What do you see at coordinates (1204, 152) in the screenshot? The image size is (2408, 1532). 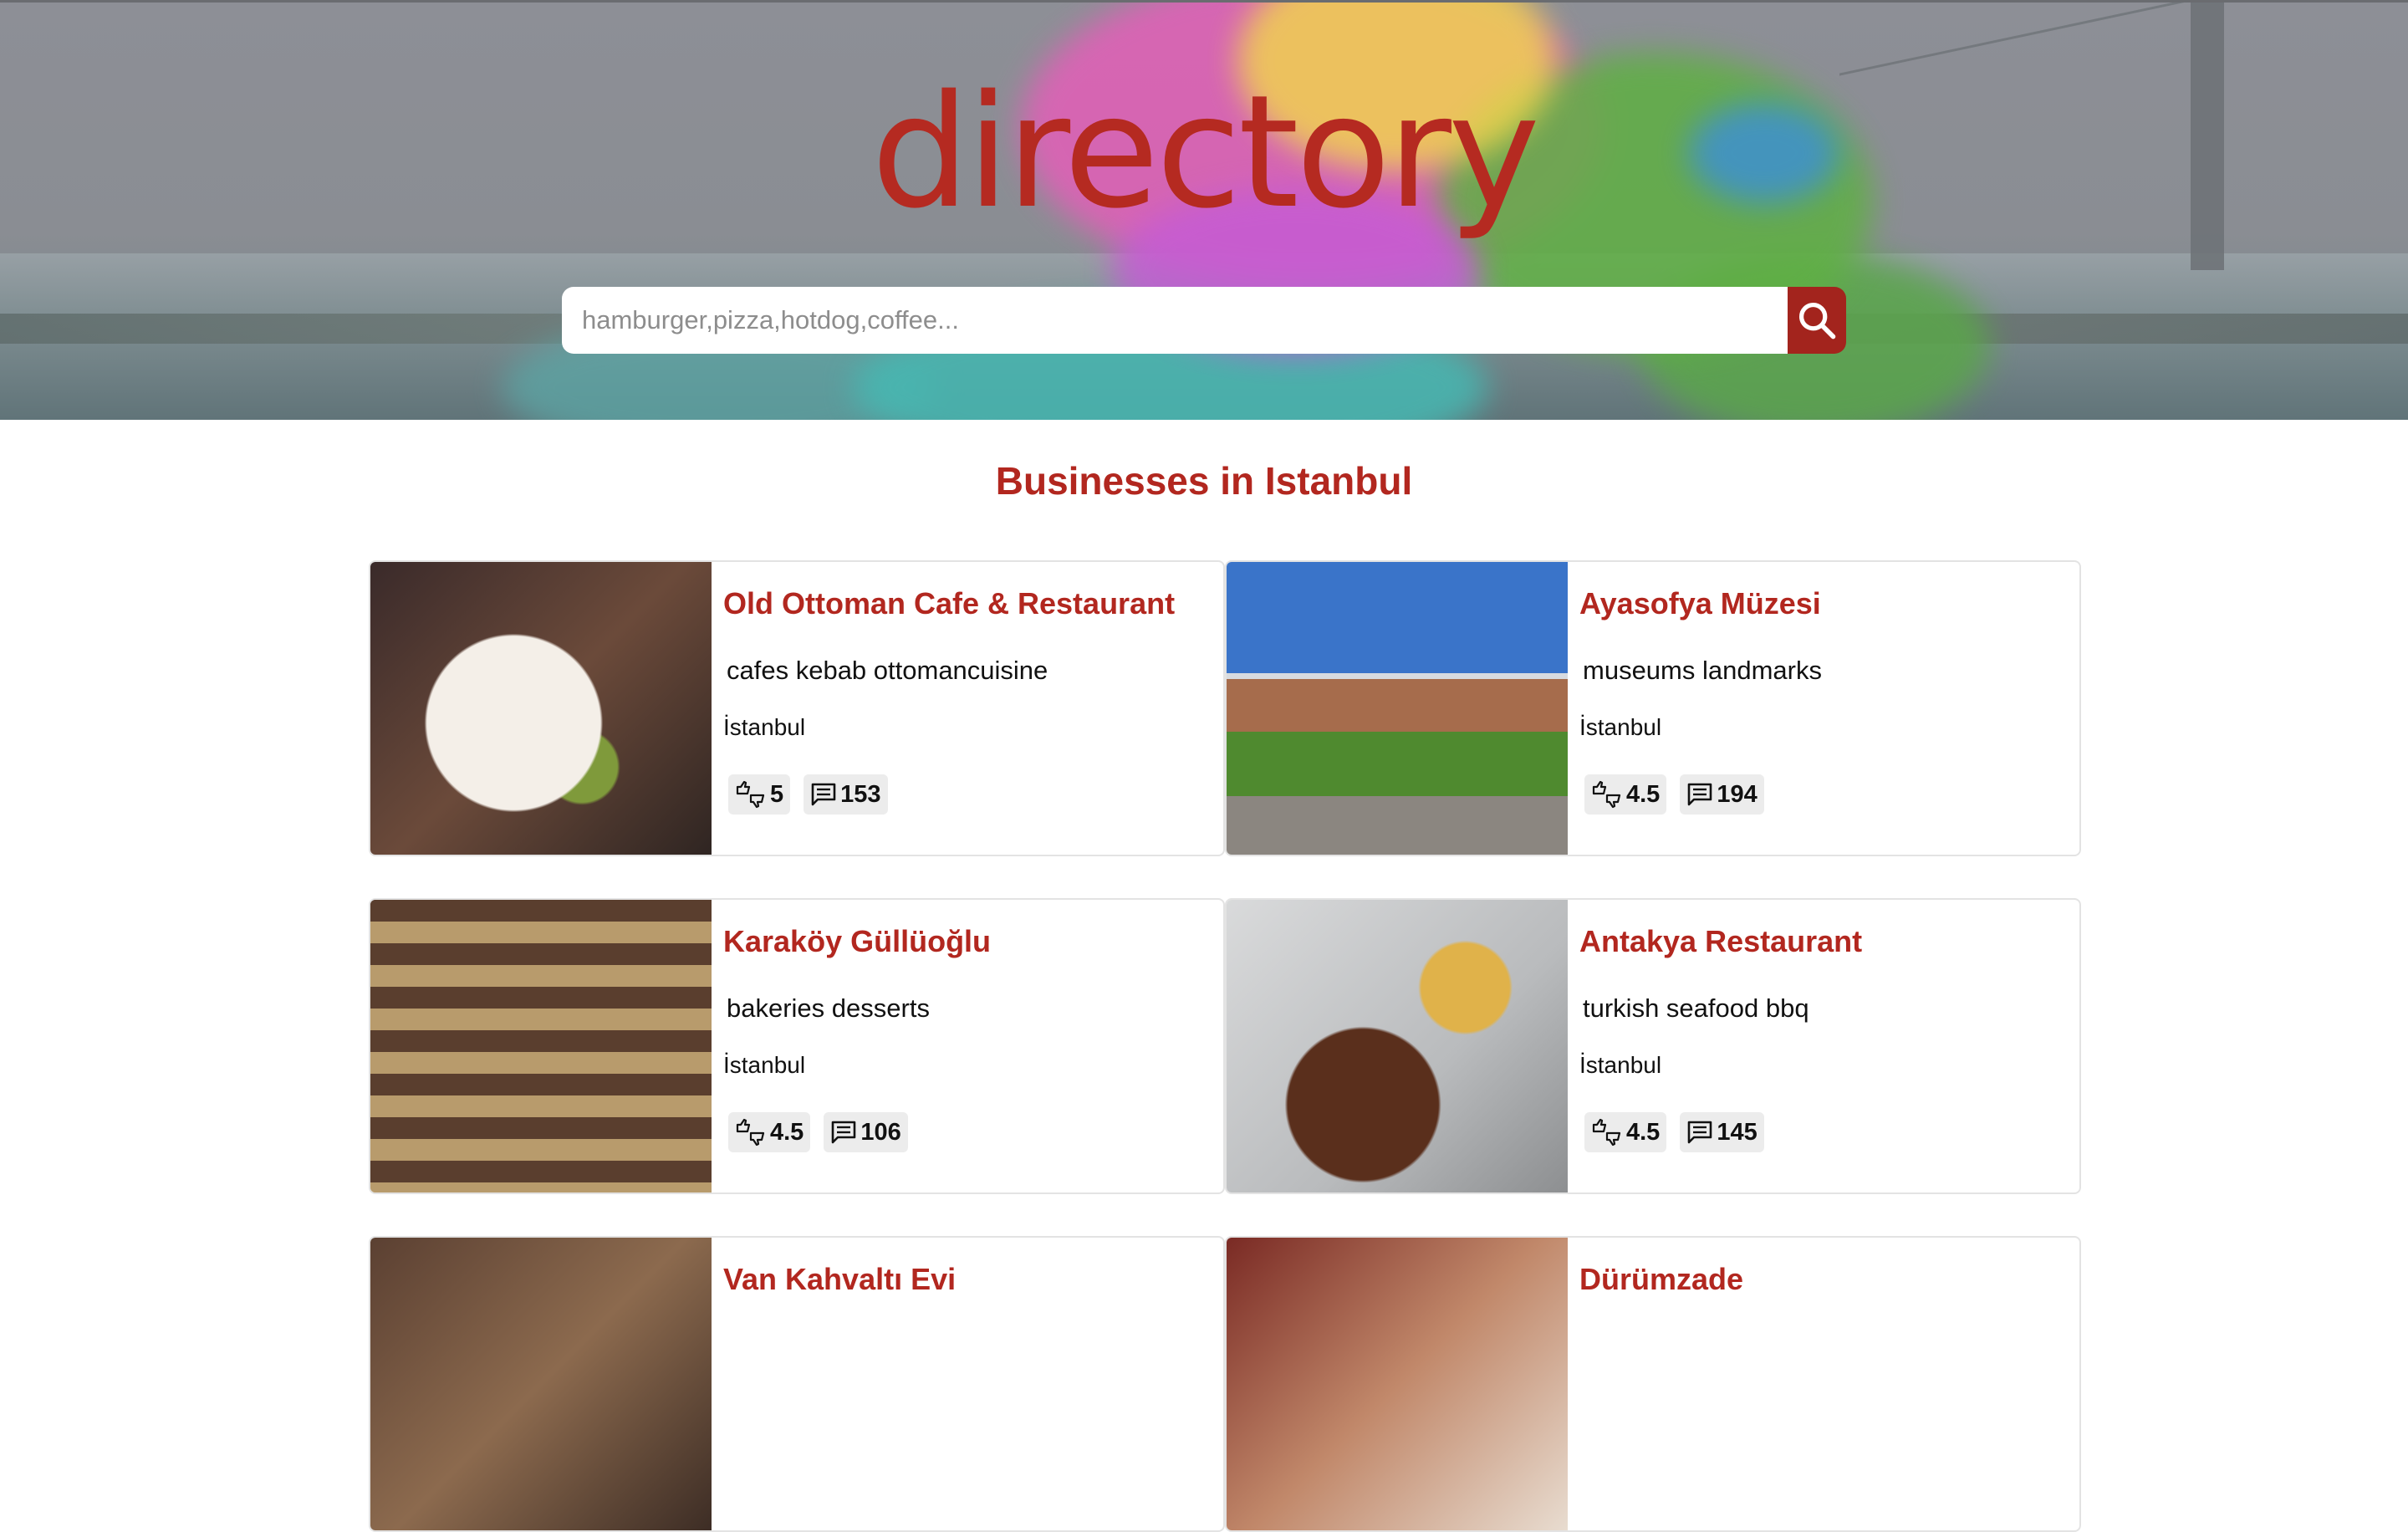 I see `site-logo: directory` at bounding box center [1204, 152].